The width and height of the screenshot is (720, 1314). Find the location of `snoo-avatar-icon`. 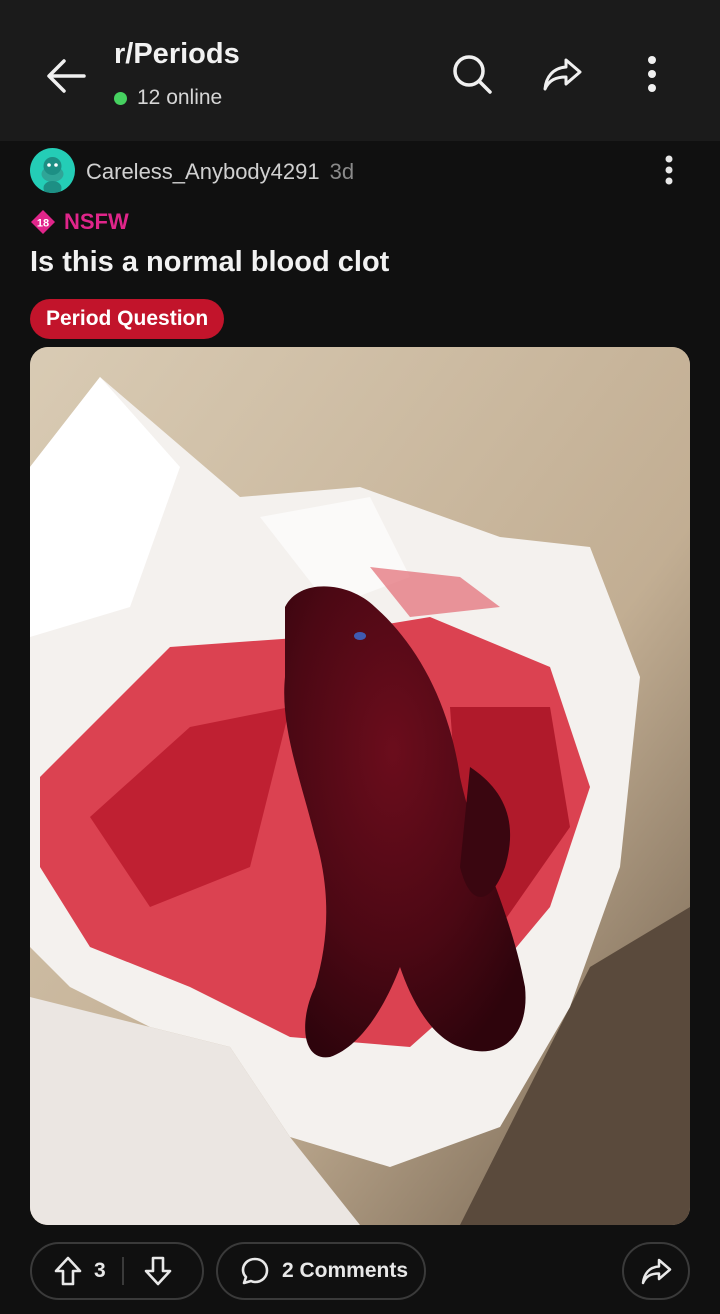

snoo-avatar-icon is located at coordinates (52, 175).